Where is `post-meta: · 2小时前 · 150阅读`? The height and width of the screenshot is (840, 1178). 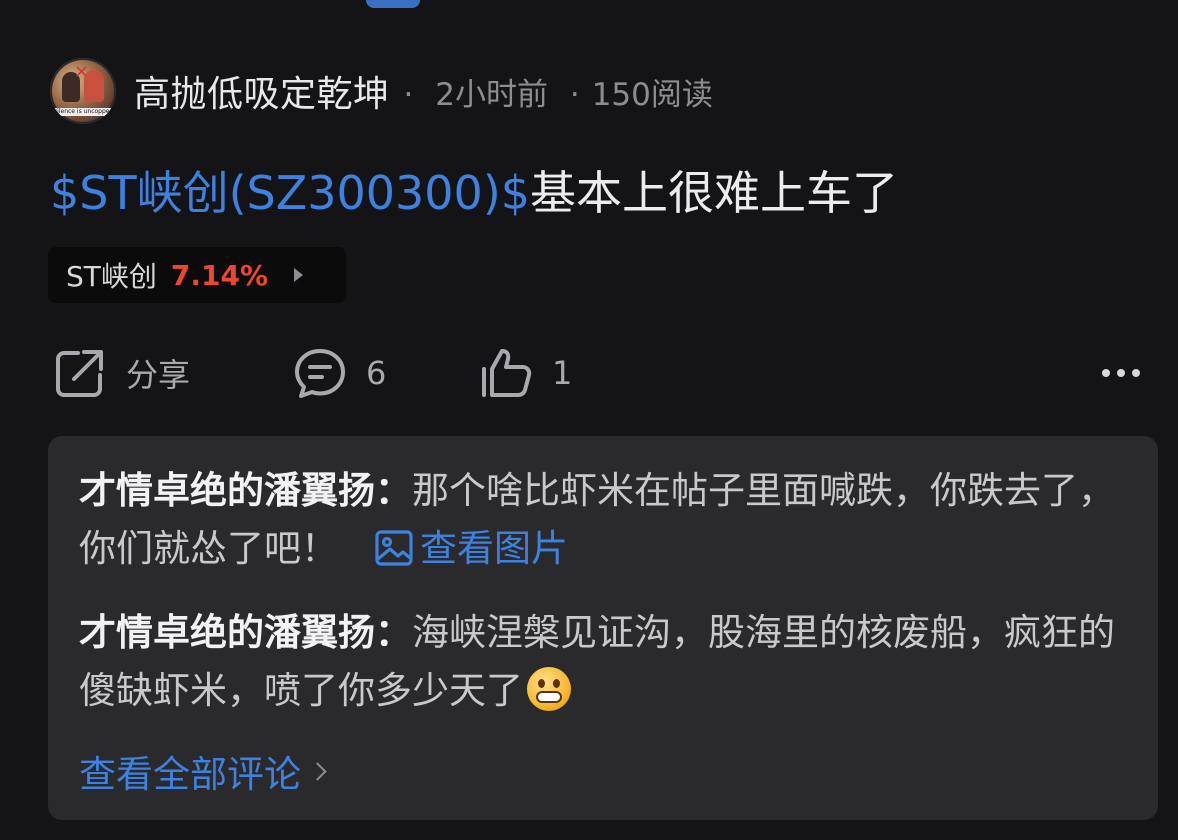 post-meta: · 2小时前 · 150阅读 is located at coordinates (558, 91).